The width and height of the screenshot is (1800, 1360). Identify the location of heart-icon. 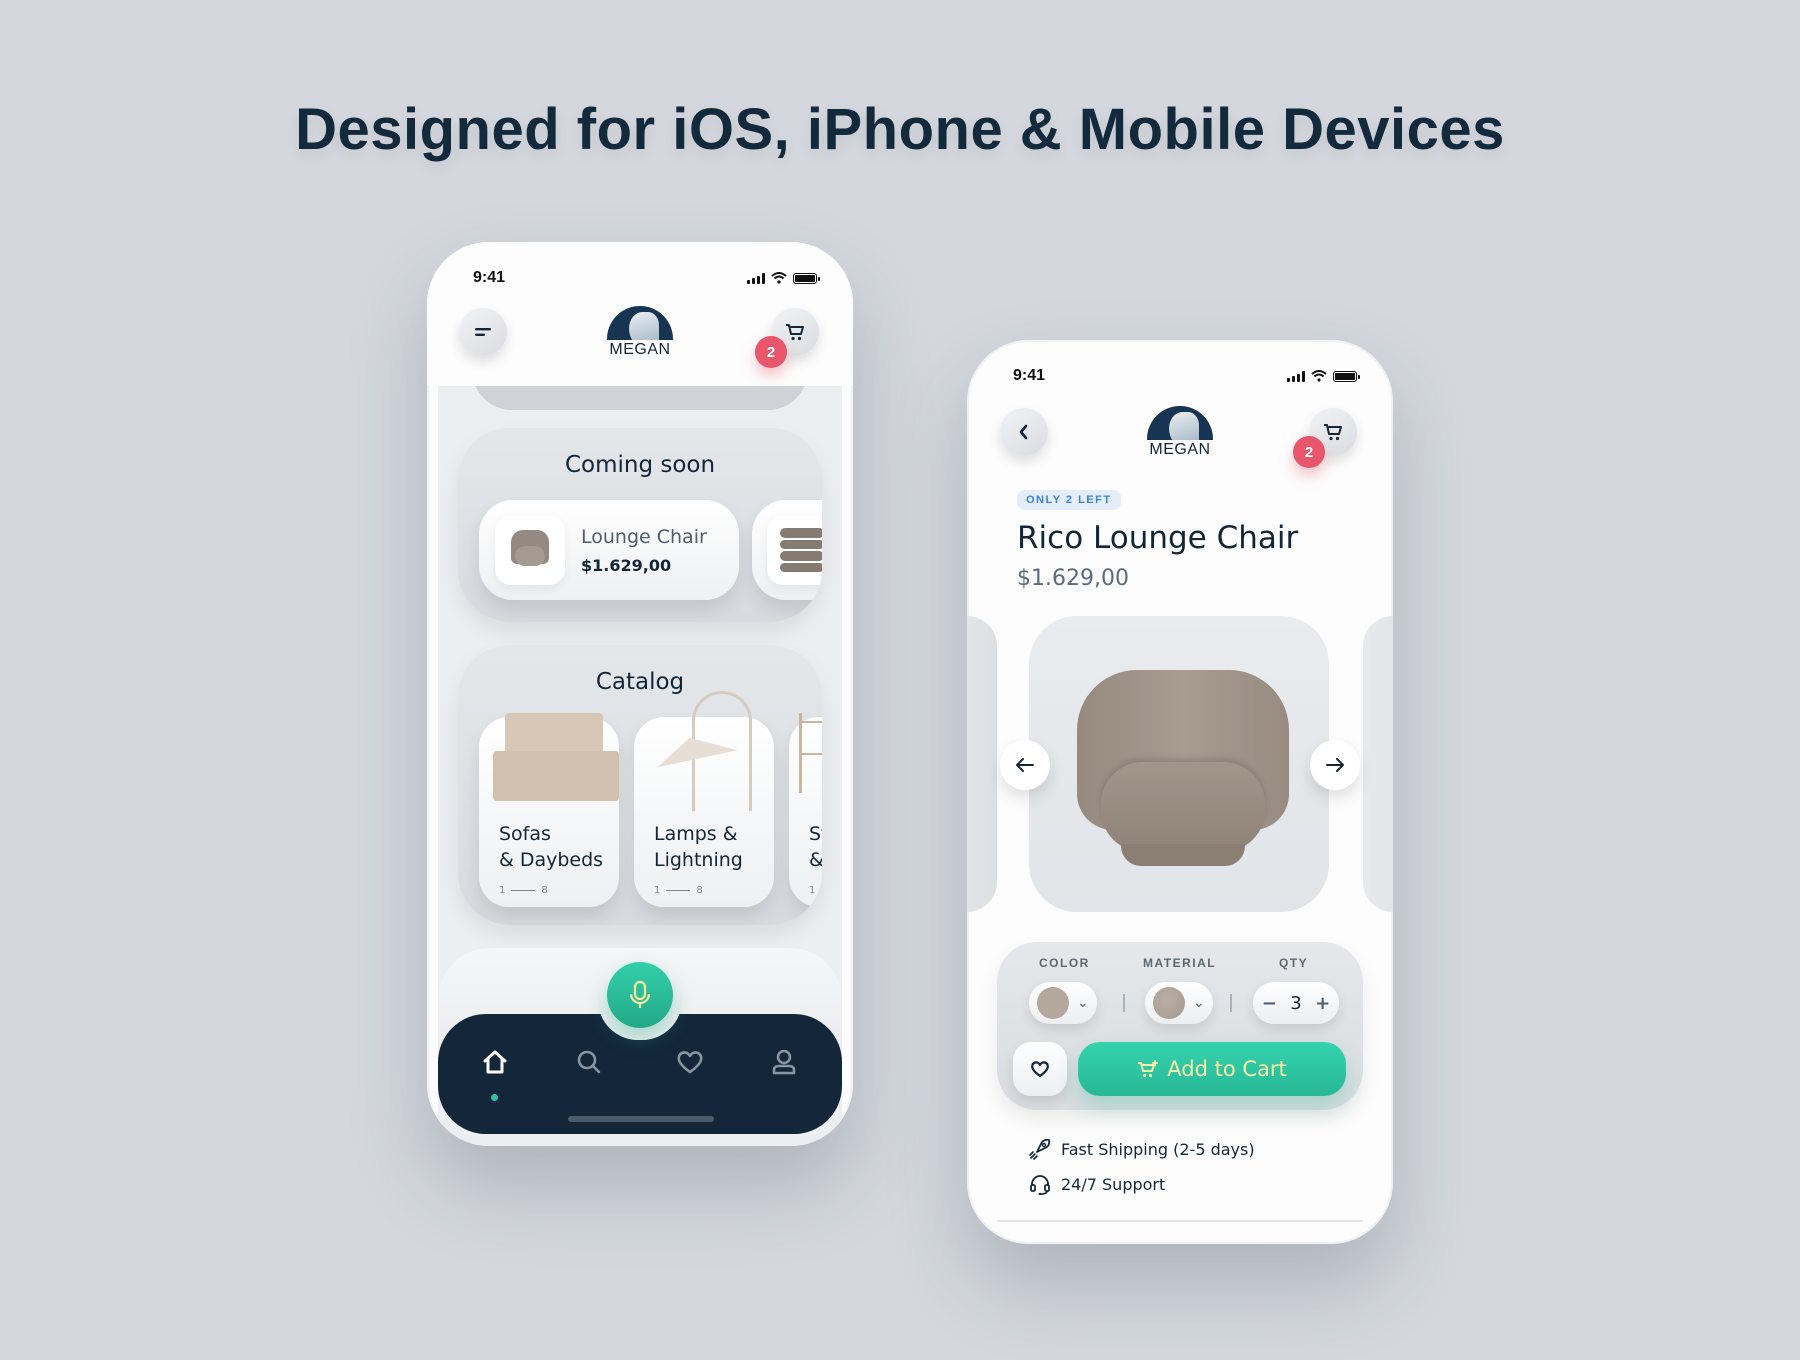
(690, 1062).